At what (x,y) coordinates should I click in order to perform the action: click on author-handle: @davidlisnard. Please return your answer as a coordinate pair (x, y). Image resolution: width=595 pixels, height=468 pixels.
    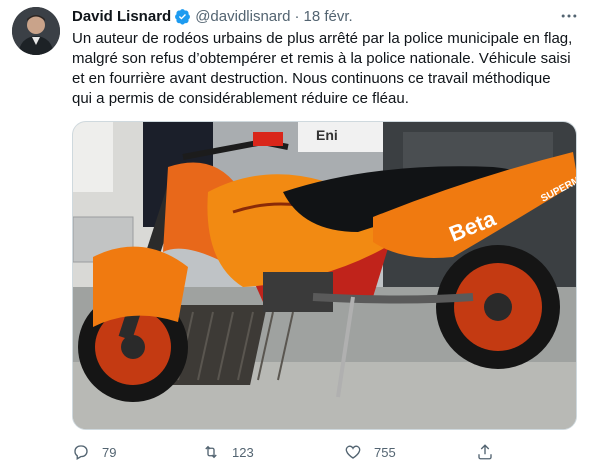
    Looking at the image, I should click on (242, 16).